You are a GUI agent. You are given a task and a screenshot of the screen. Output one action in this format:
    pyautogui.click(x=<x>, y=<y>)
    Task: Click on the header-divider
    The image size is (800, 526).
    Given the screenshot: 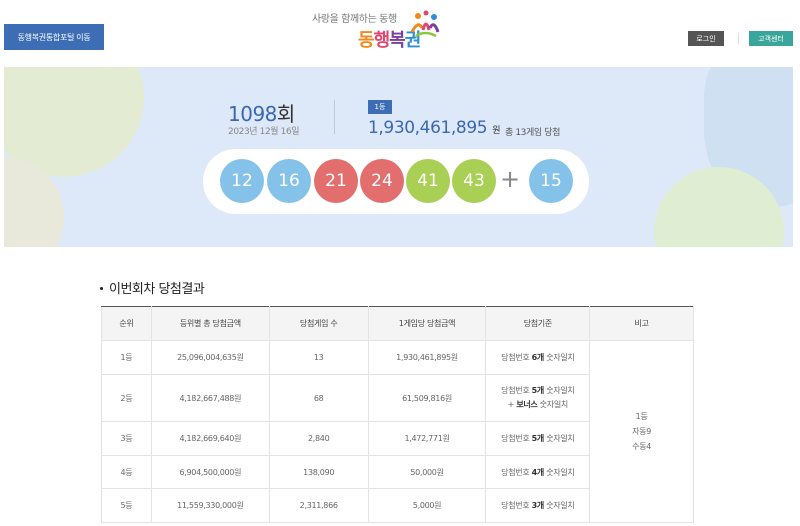 What is the action you would take?
    pyautogui.click(x=738, y=38)
    